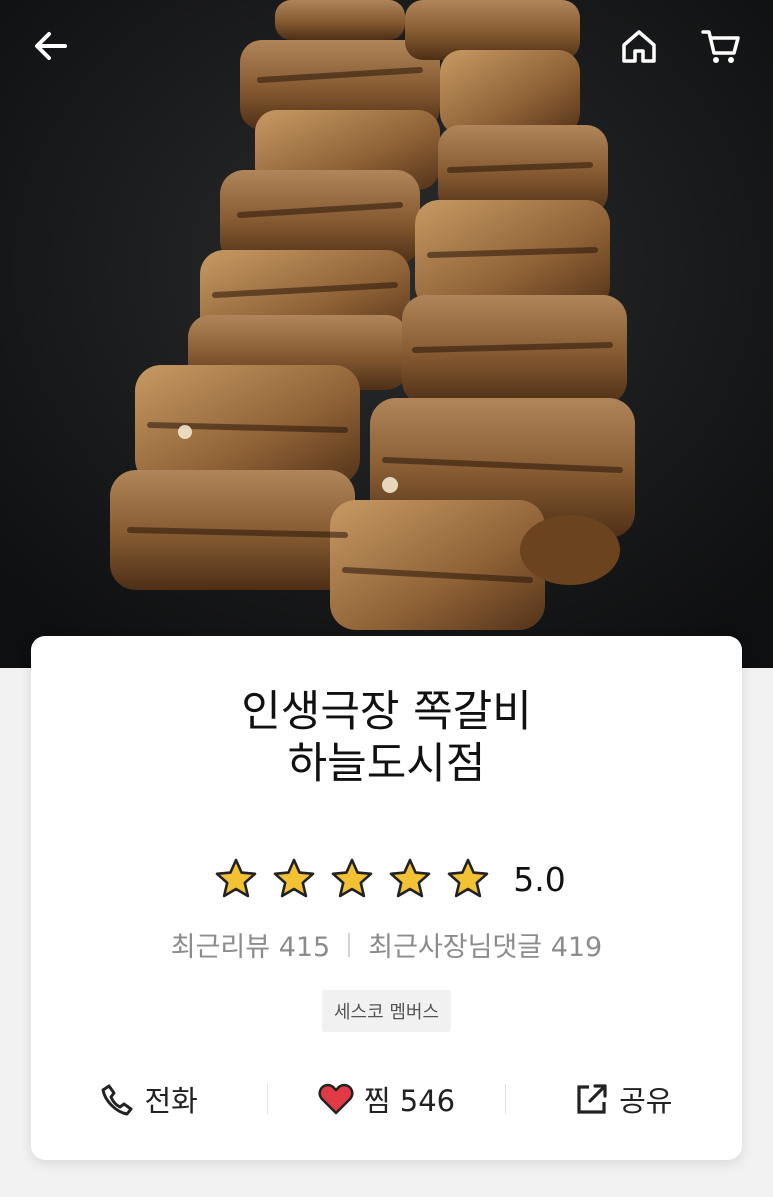  What do you see at coordinates (386, 1011) in the screenshot?
I see `cesco-badge: 세스코 멤버스` at bounding box center [386, 1011].